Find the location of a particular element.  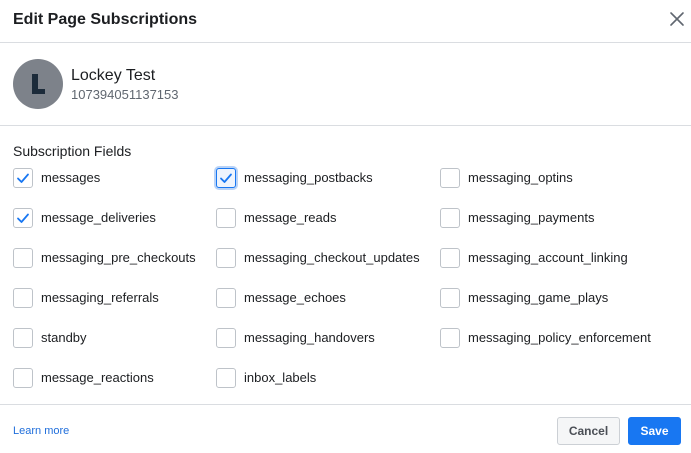

page-name: Lockey Test is located at coordinates (113, 75).